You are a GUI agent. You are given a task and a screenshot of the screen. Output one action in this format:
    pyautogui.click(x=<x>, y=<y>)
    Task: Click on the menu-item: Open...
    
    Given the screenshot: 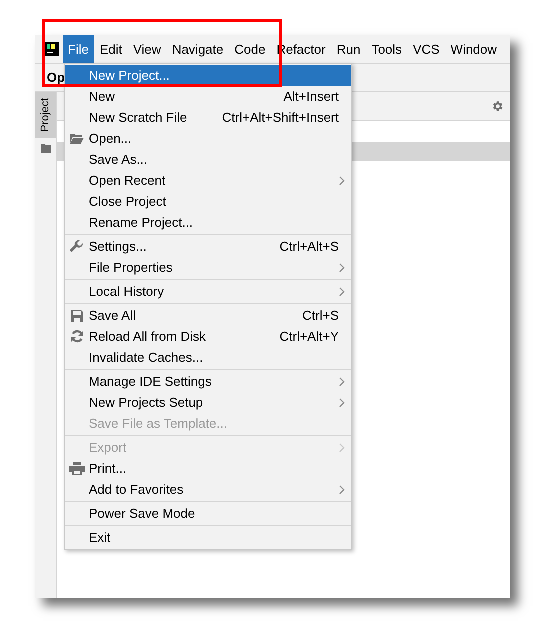 What is the action you would take?
    pyautogui.click(x=208, y=138)
    